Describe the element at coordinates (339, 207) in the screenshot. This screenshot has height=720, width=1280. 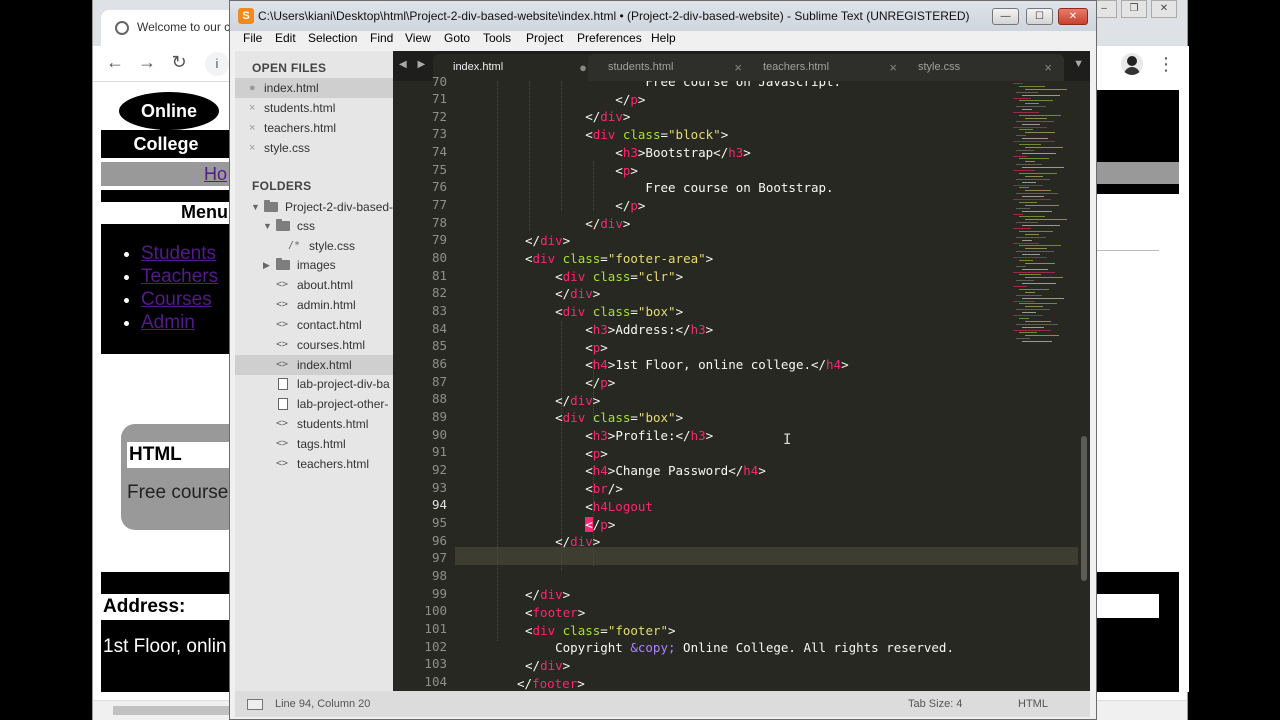
I see `tree-item-label: Project-2-div-based-` at that location.